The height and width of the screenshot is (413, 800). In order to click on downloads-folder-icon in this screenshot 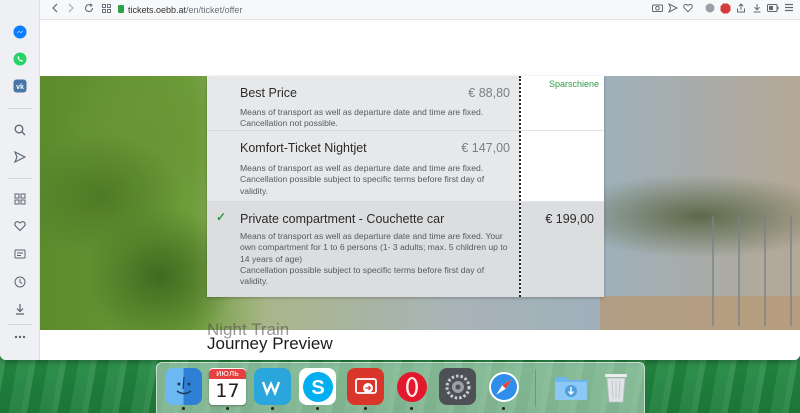, I will do `click(570, 386)`.